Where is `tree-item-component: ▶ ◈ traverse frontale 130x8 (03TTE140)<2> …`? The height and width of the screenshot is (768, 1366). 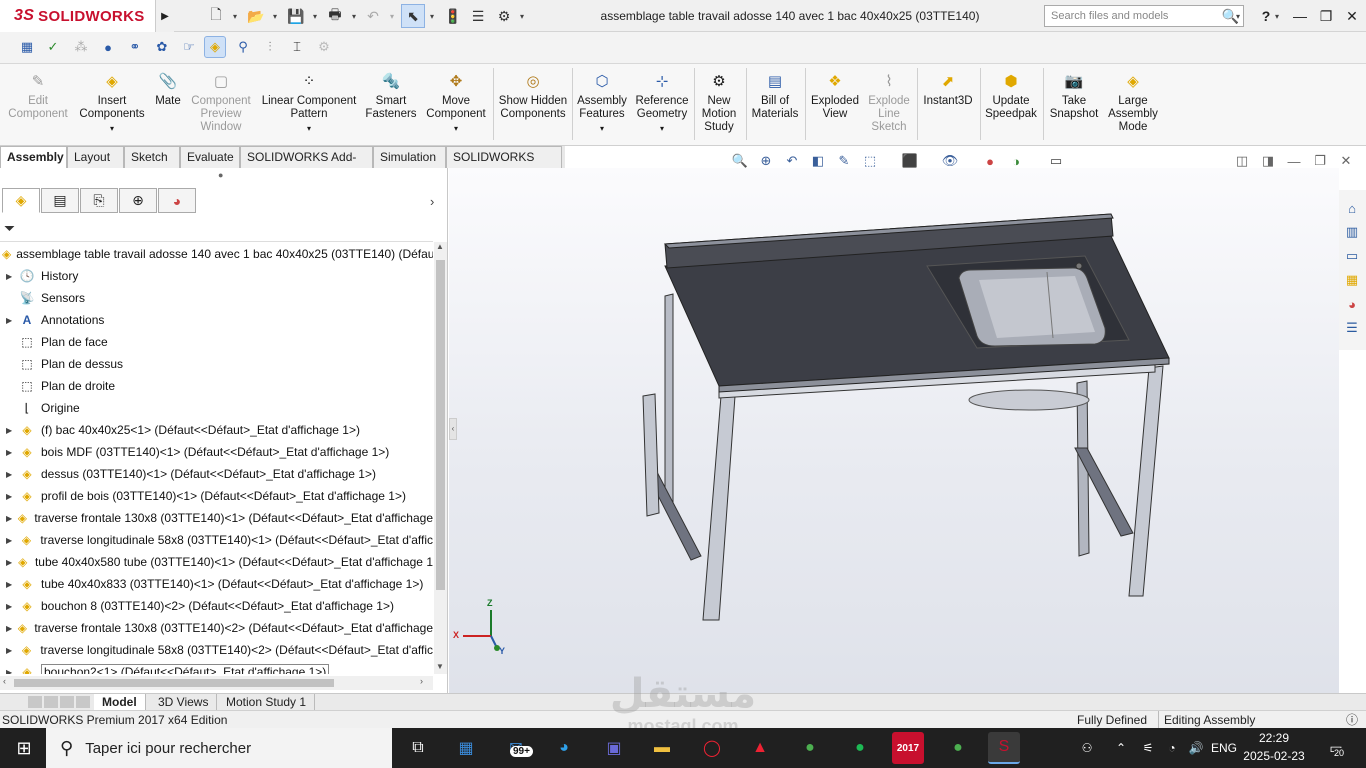
tree-item-component: ▶ ◈ traverse frontale 130x8 (03TTE140)<2> … is located at coordinates (216, 628).